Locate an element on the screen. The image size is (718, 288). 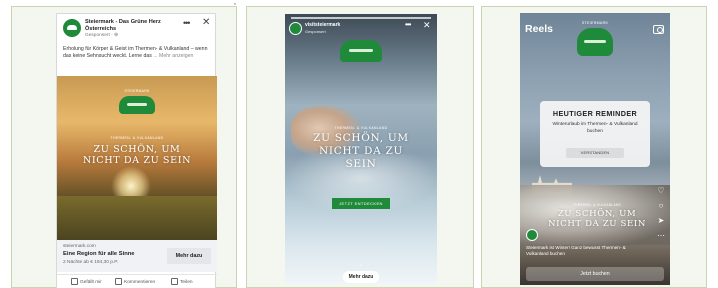
side-actions: ♡ ○ ➤ ⋯ is located at coordinates (661, 215).